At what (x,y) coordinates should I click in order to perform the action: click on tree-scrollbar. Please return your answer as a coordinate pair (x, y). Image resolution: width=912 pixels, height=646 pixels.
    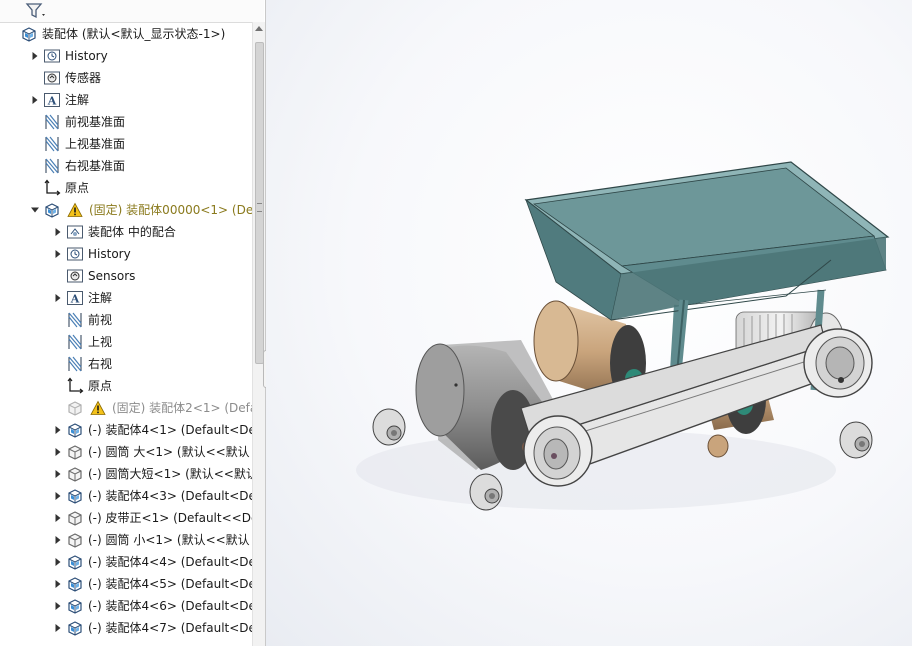
    Looking at the image, I should click on (258, 334).